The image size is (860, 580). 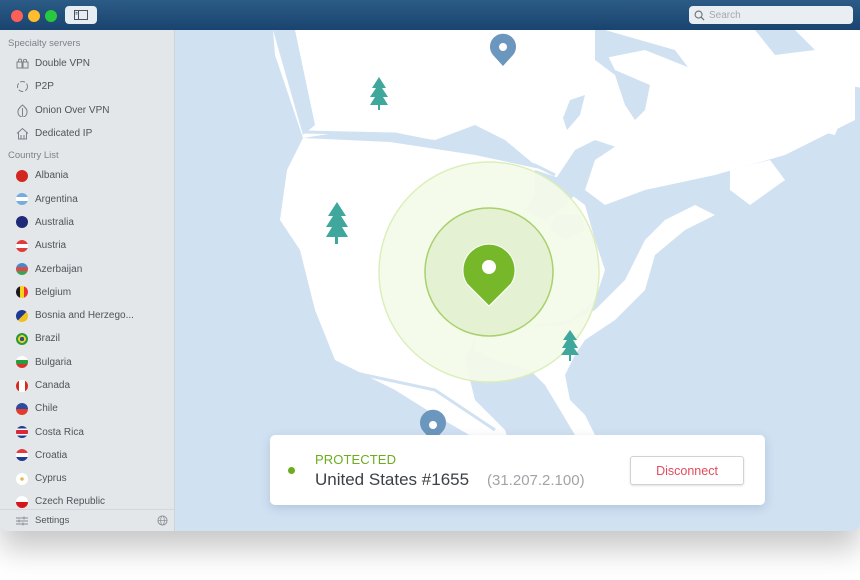 What do you see at coordinates (687, 470) in the screenshot?
I see `disconnect-button: Disconnect` at bounding box center [687, 470].